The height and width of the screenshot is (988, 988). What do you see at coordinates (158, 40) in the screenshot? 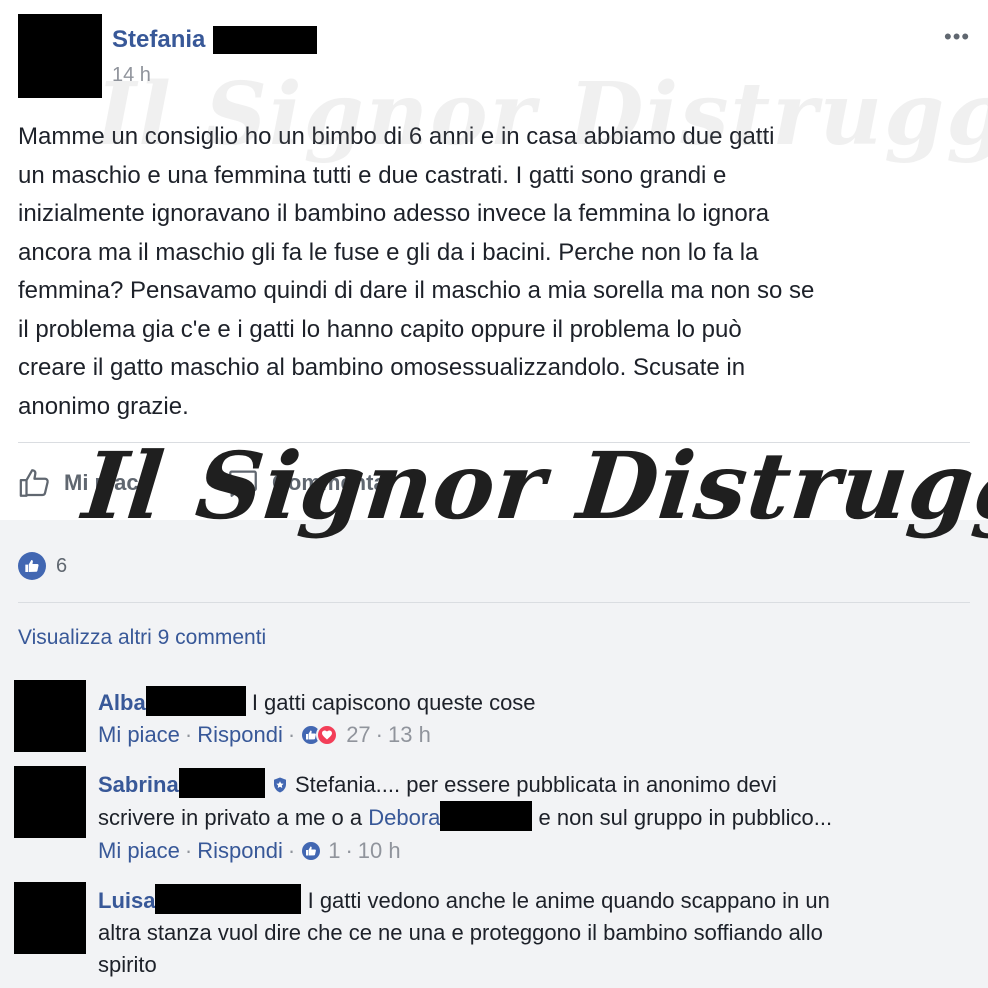
I see `author-name-text: Stefania` at bounding box center [158, 40].